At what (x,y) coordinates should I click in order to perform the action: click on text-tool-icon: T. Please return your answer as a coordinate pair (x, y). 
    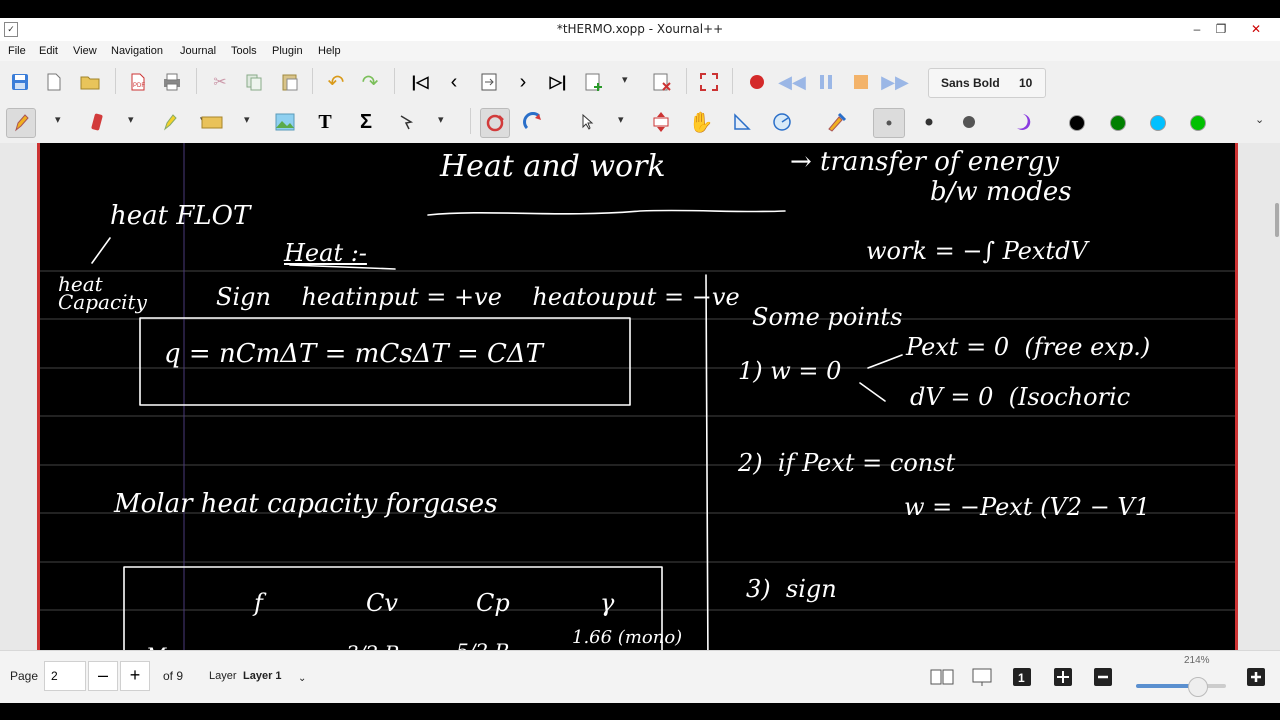
    Looking at the image, I should click on (325, 122).